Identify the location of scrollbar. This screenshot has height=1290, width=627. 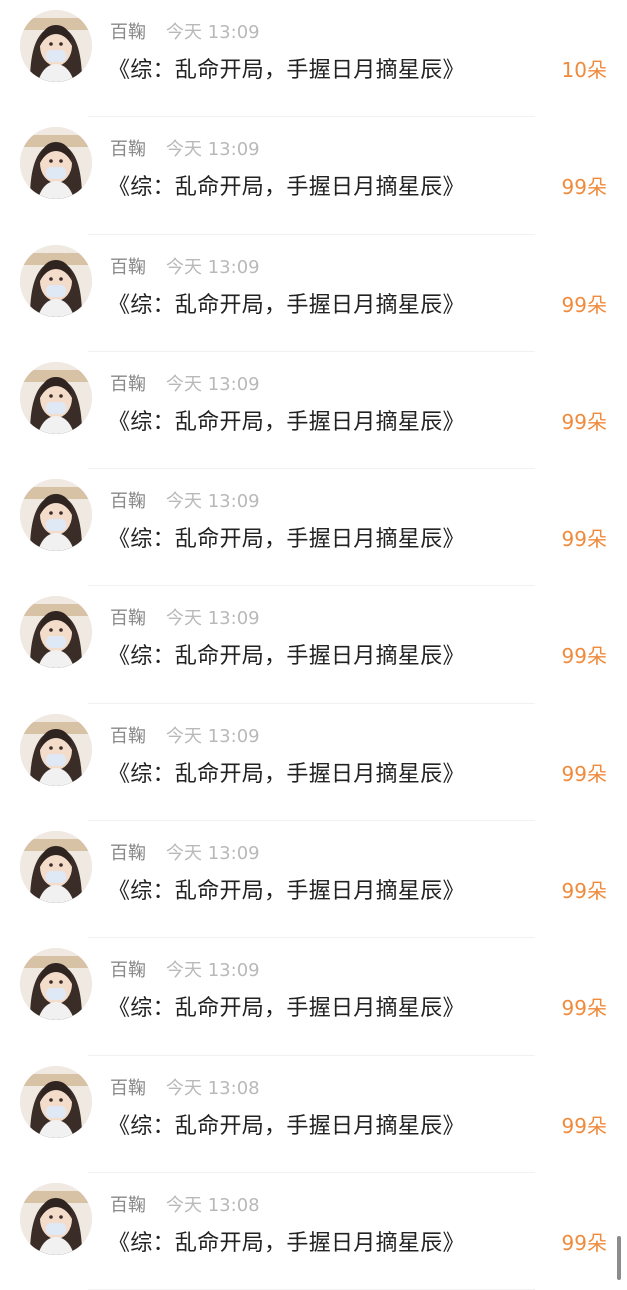
(619, 1258).